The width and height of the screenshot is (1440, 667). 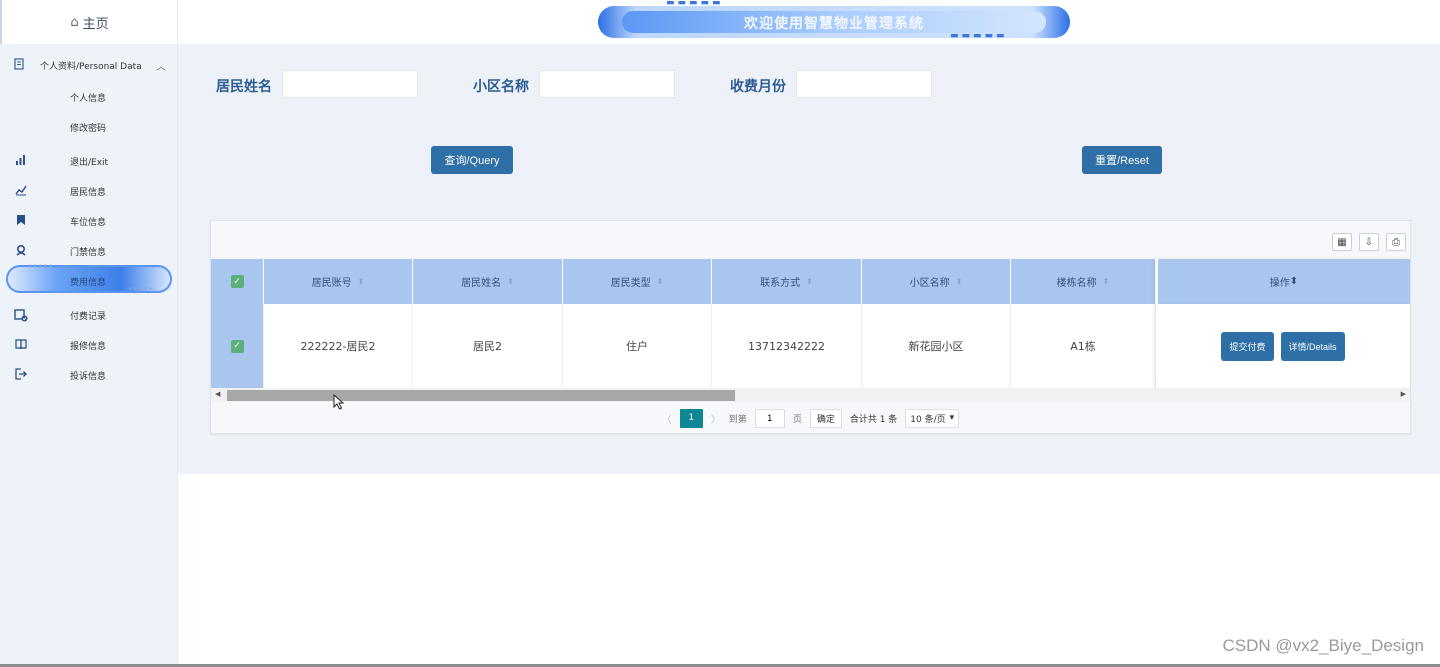 I want to click on sidebar-item-label: 修改密码, so click(x=88, y=129).